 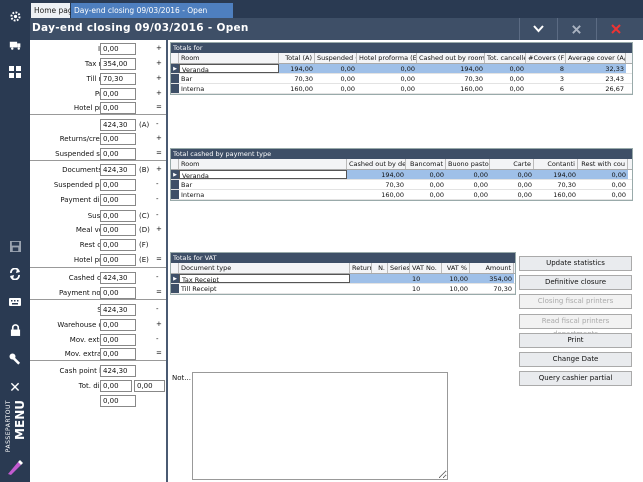 What do you see at coordinates (564, 195) in the screenshot?
I see `table-cell: 160,00` at bounding box center [564, 195].